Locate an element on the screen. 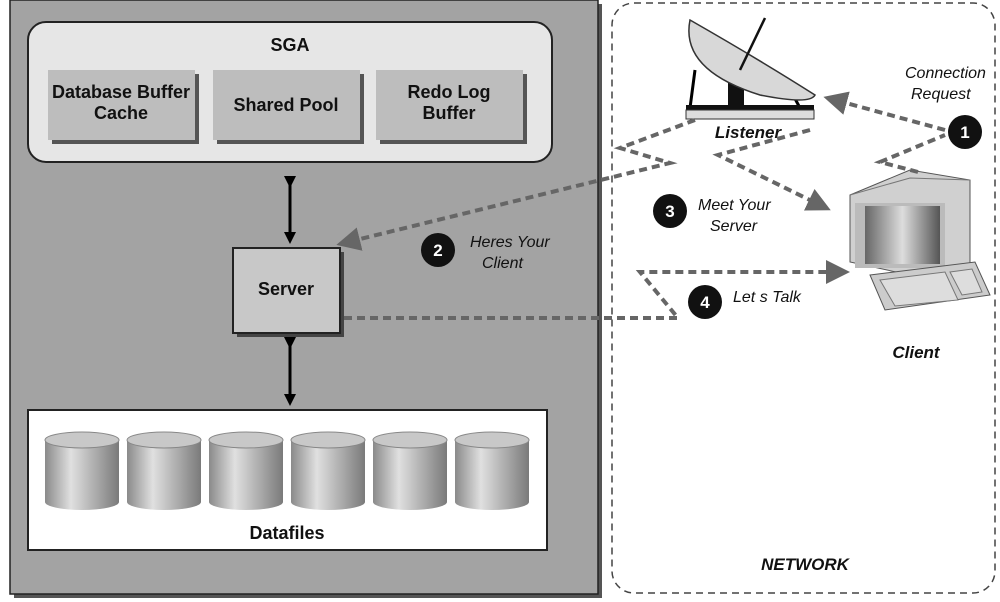 The image size is (1000, 602). sga-component-label: Redo Log is located at coordinates (449, 92).